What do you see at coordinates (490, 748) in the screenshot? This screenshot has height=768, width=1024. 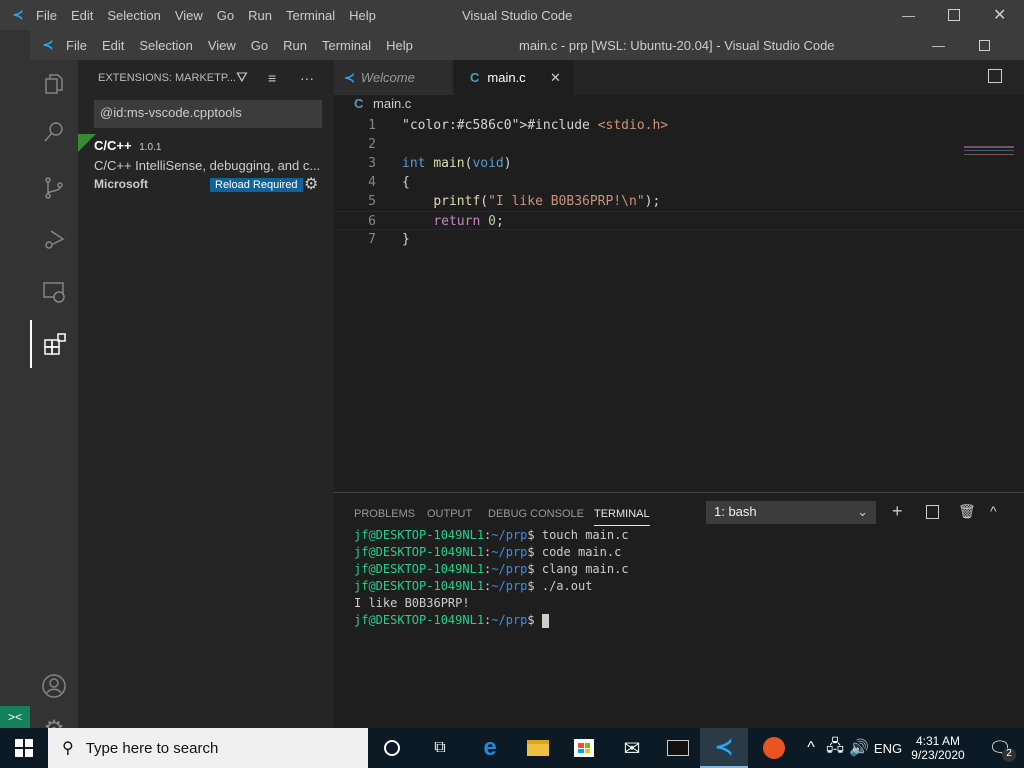 I see `edge-icon: e` at bounding box center [490, 748].